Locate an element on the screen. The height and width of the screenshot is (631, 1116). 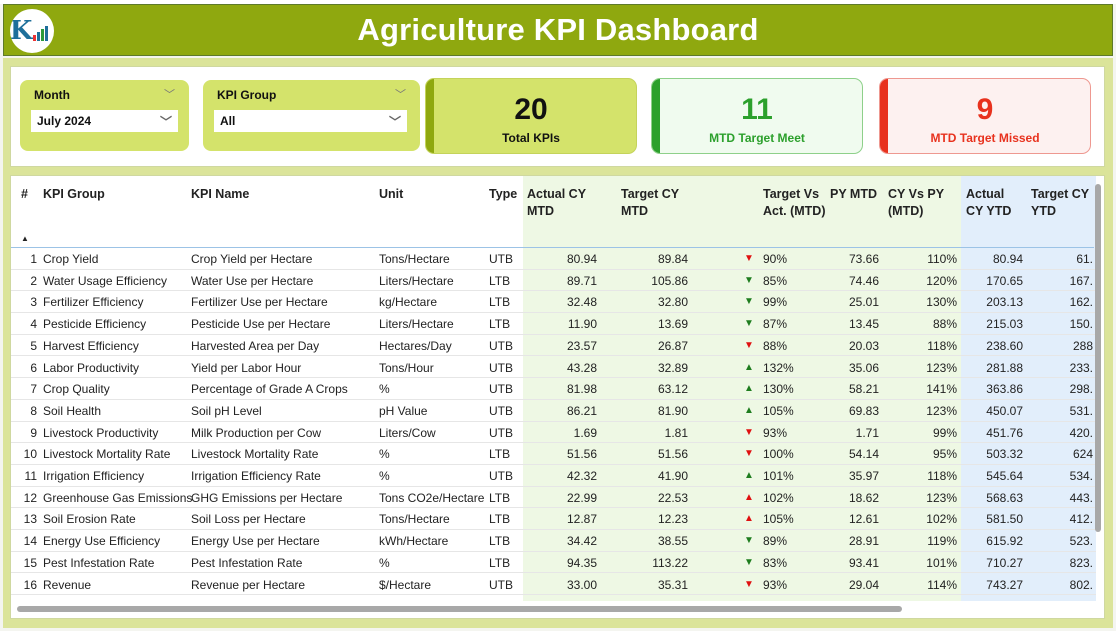
py-mtd-cell: 69.83 is located at coordinates (863, 410).